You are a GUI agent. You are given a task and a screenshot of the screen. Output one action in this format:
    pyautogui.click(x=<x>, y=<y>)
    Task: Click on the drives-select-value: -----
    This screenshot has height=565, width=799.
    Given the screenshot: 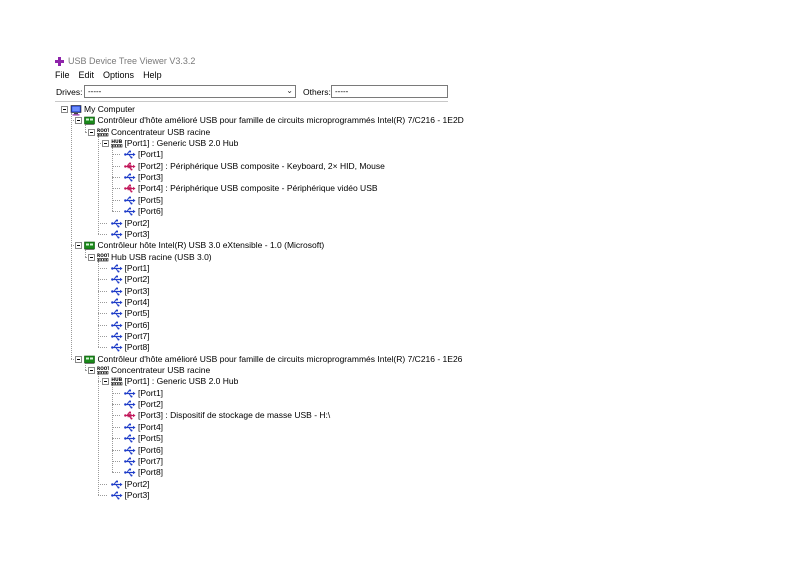 What is the action you would take?
    pyautogui.click(x=95, y=91)
    